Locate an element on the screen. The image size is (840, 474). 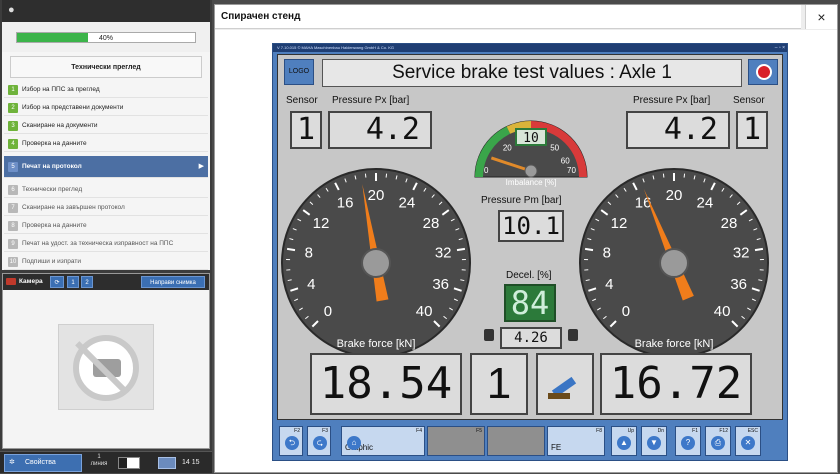
network-icon is located at coordinates (167, 463).